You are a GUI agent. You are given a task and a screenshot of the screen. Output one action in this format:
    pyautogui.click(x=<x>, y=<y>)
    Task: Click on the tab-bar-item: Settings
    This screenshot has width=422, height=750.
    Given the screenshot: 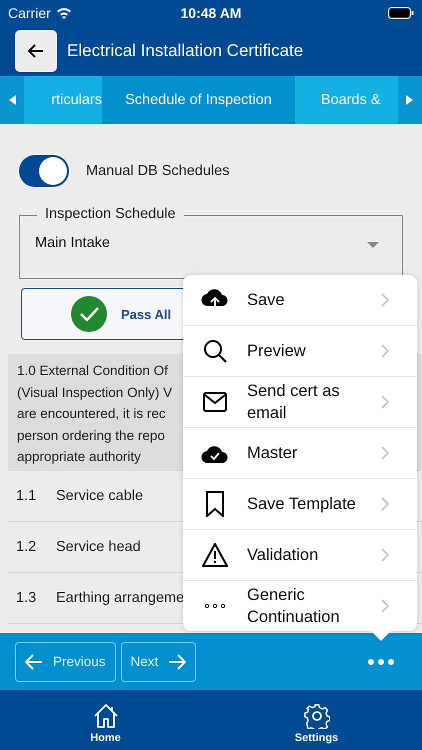 What is the action you would take?
    pyautogui.click(x=316, y=720)
    